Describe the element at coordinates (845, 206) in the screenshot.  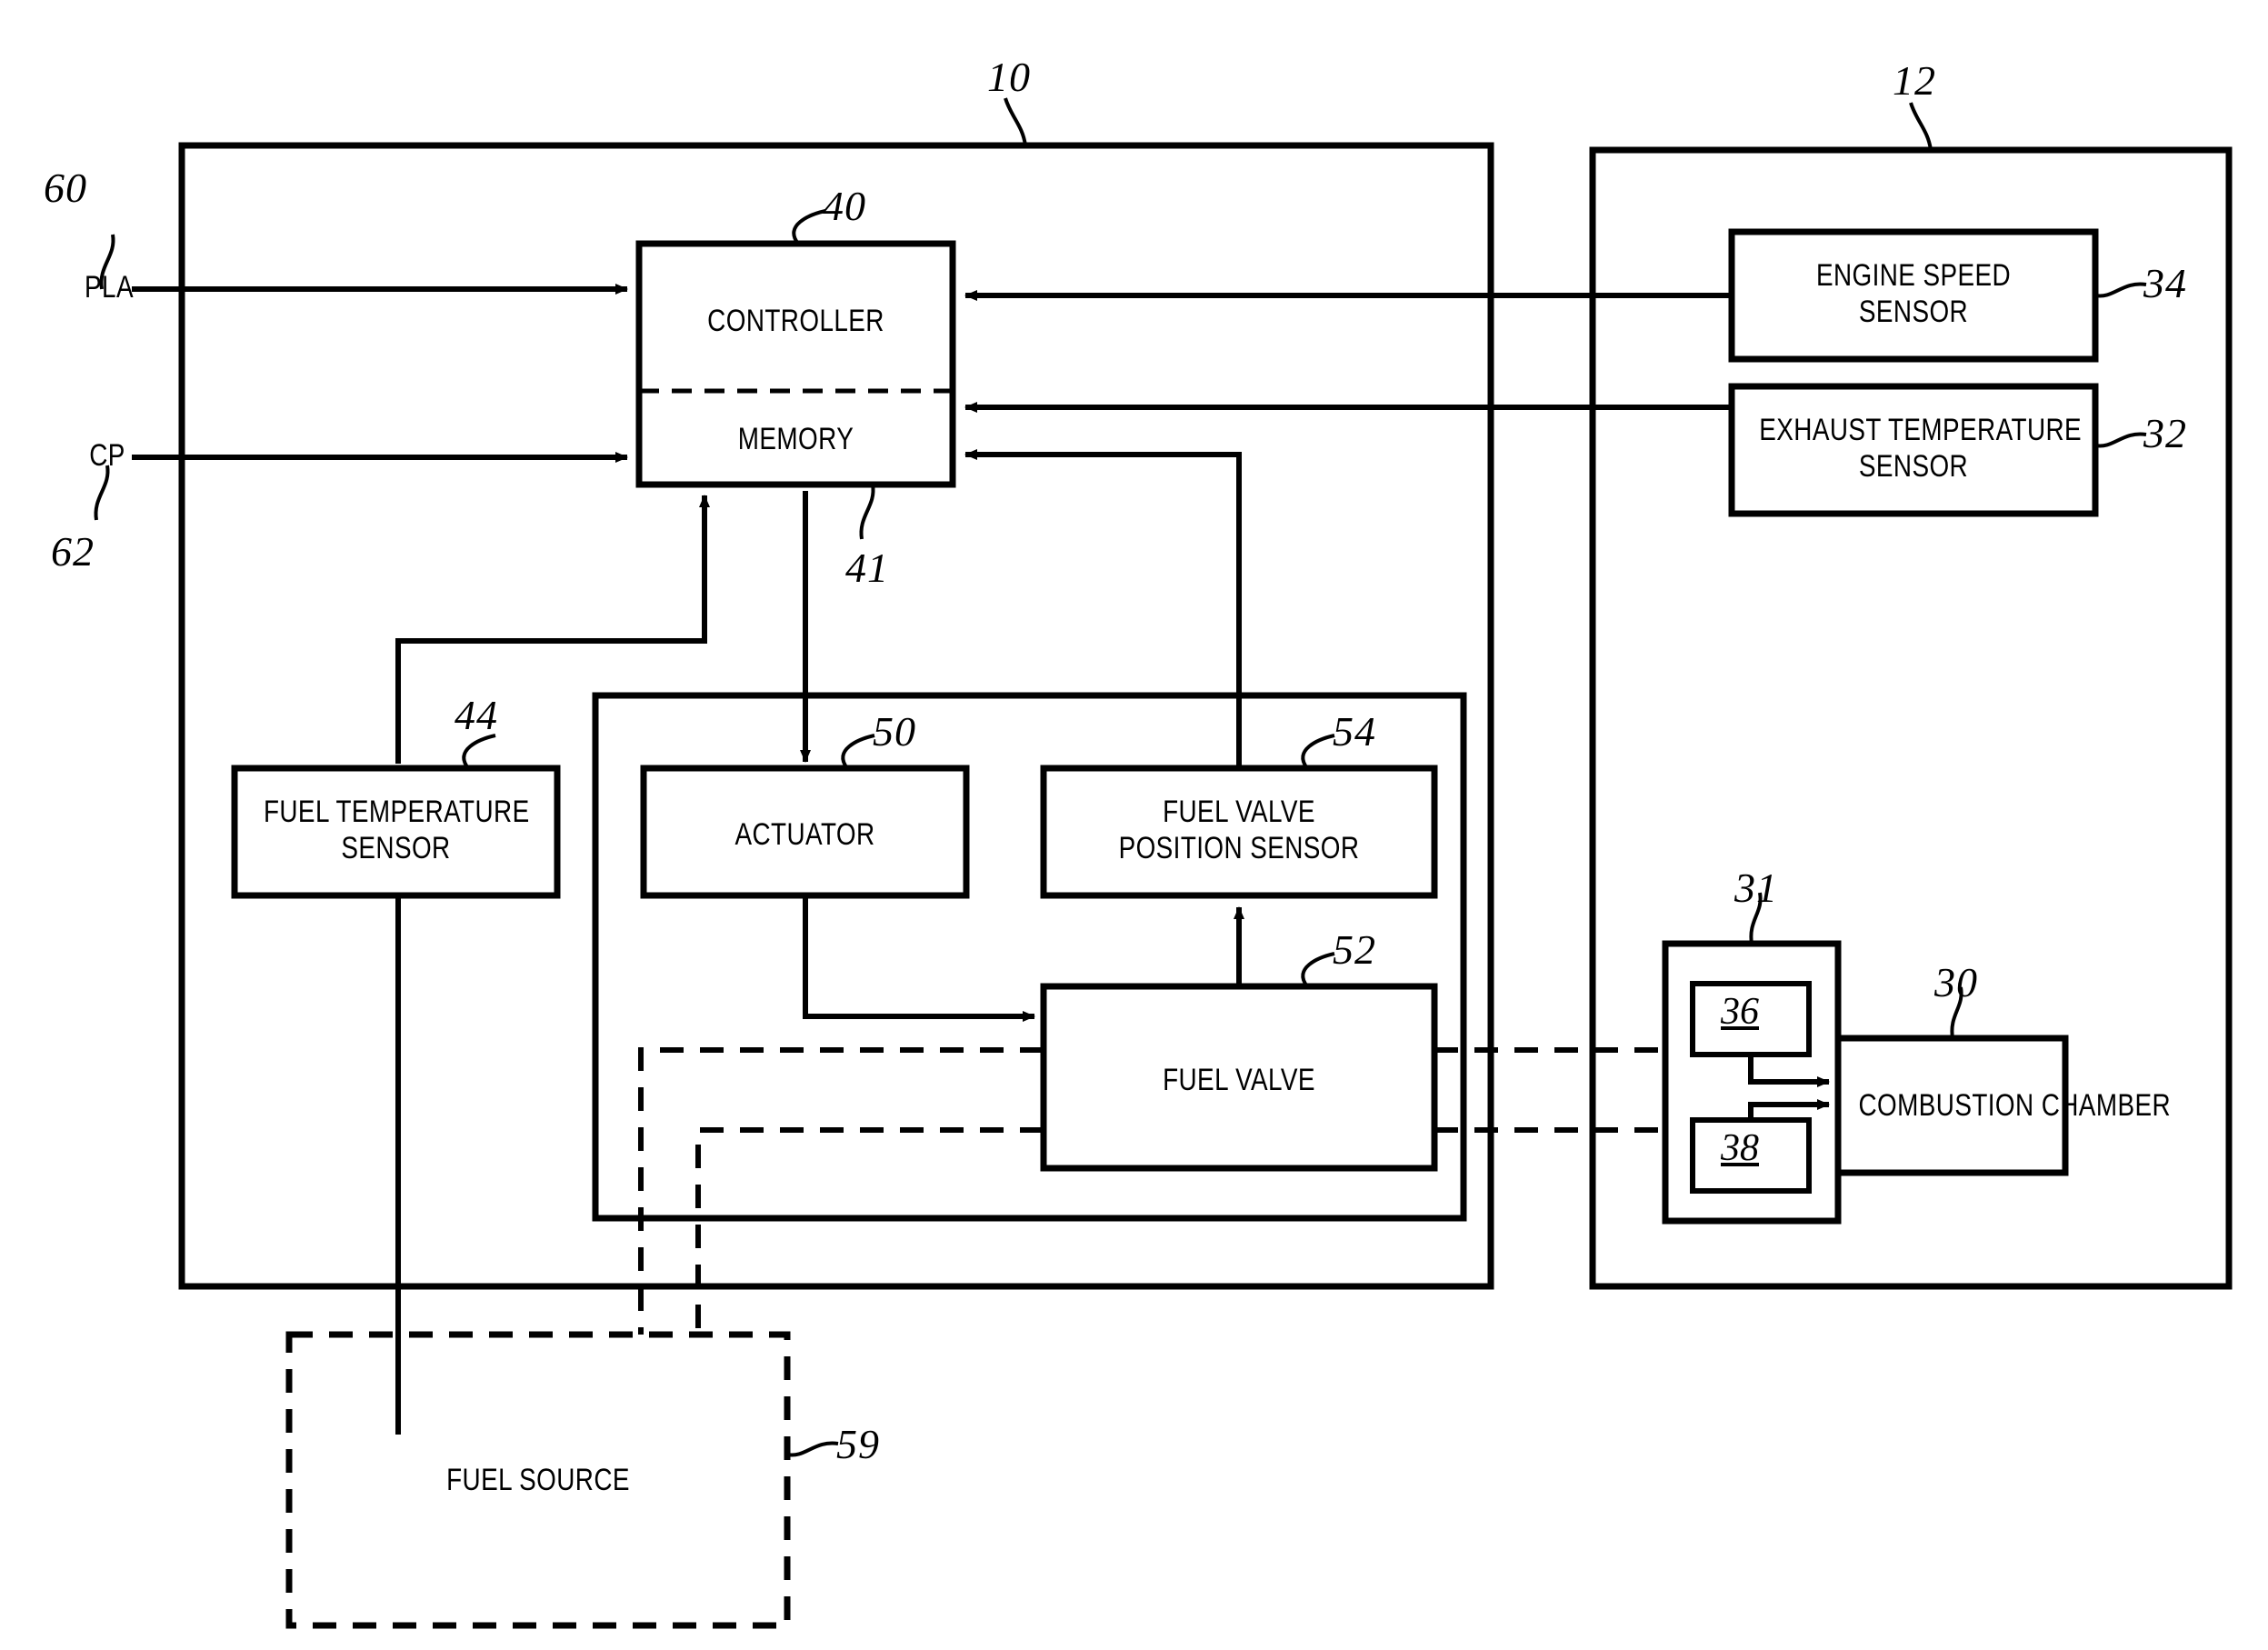
I see `ref-40: 40` at that location.